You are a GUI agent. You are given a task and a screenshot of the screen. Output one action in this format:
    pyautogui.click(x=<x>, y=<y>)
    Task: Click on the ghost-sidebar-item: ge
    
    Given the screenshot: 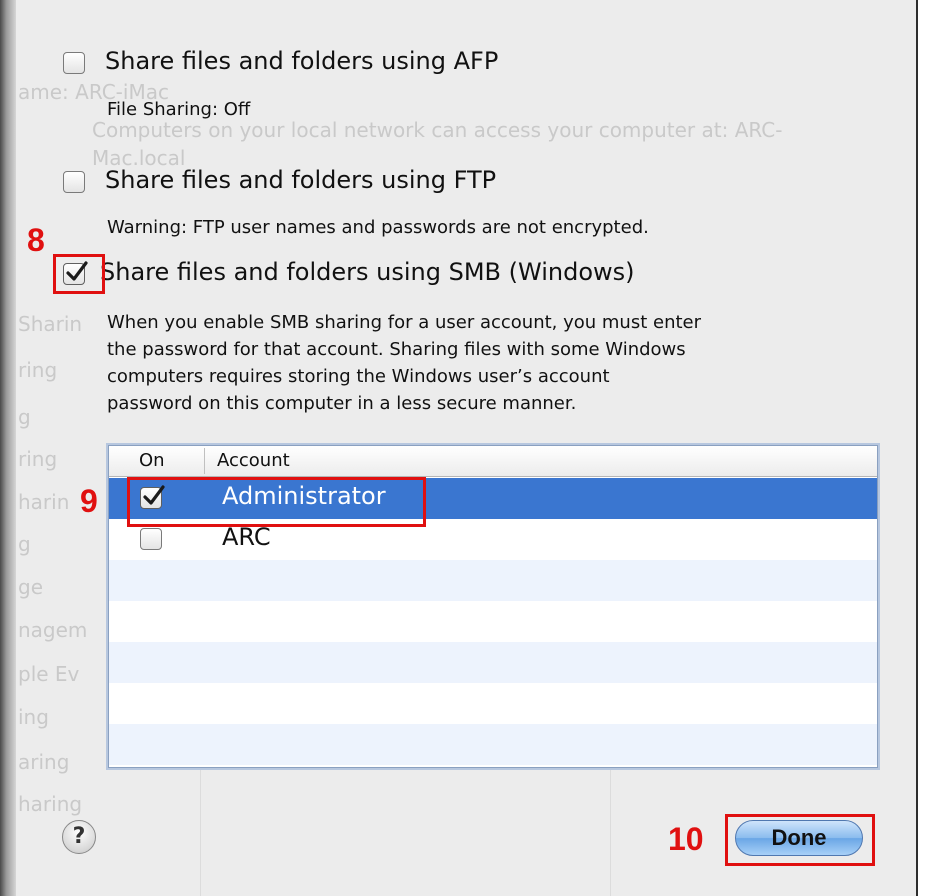 What is the action you would take?
    pyautogui.click(x=30, y=587)
    